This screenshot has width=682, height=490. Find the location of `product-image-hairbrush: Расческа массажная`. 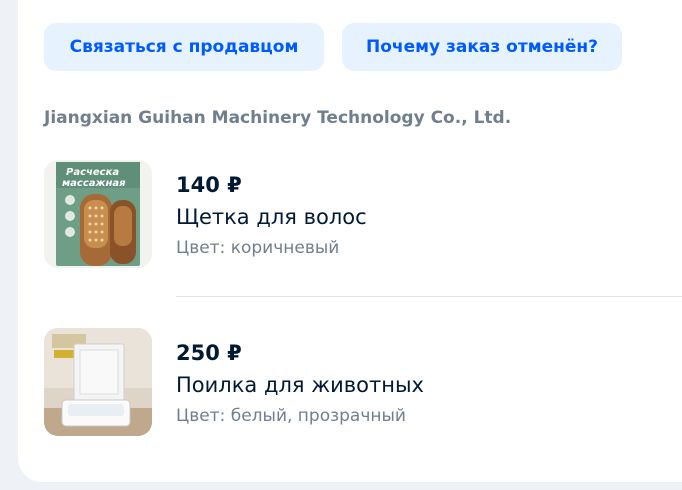

product-image-hairbrush: Расческа массажная is located at coordinates (98, 214).